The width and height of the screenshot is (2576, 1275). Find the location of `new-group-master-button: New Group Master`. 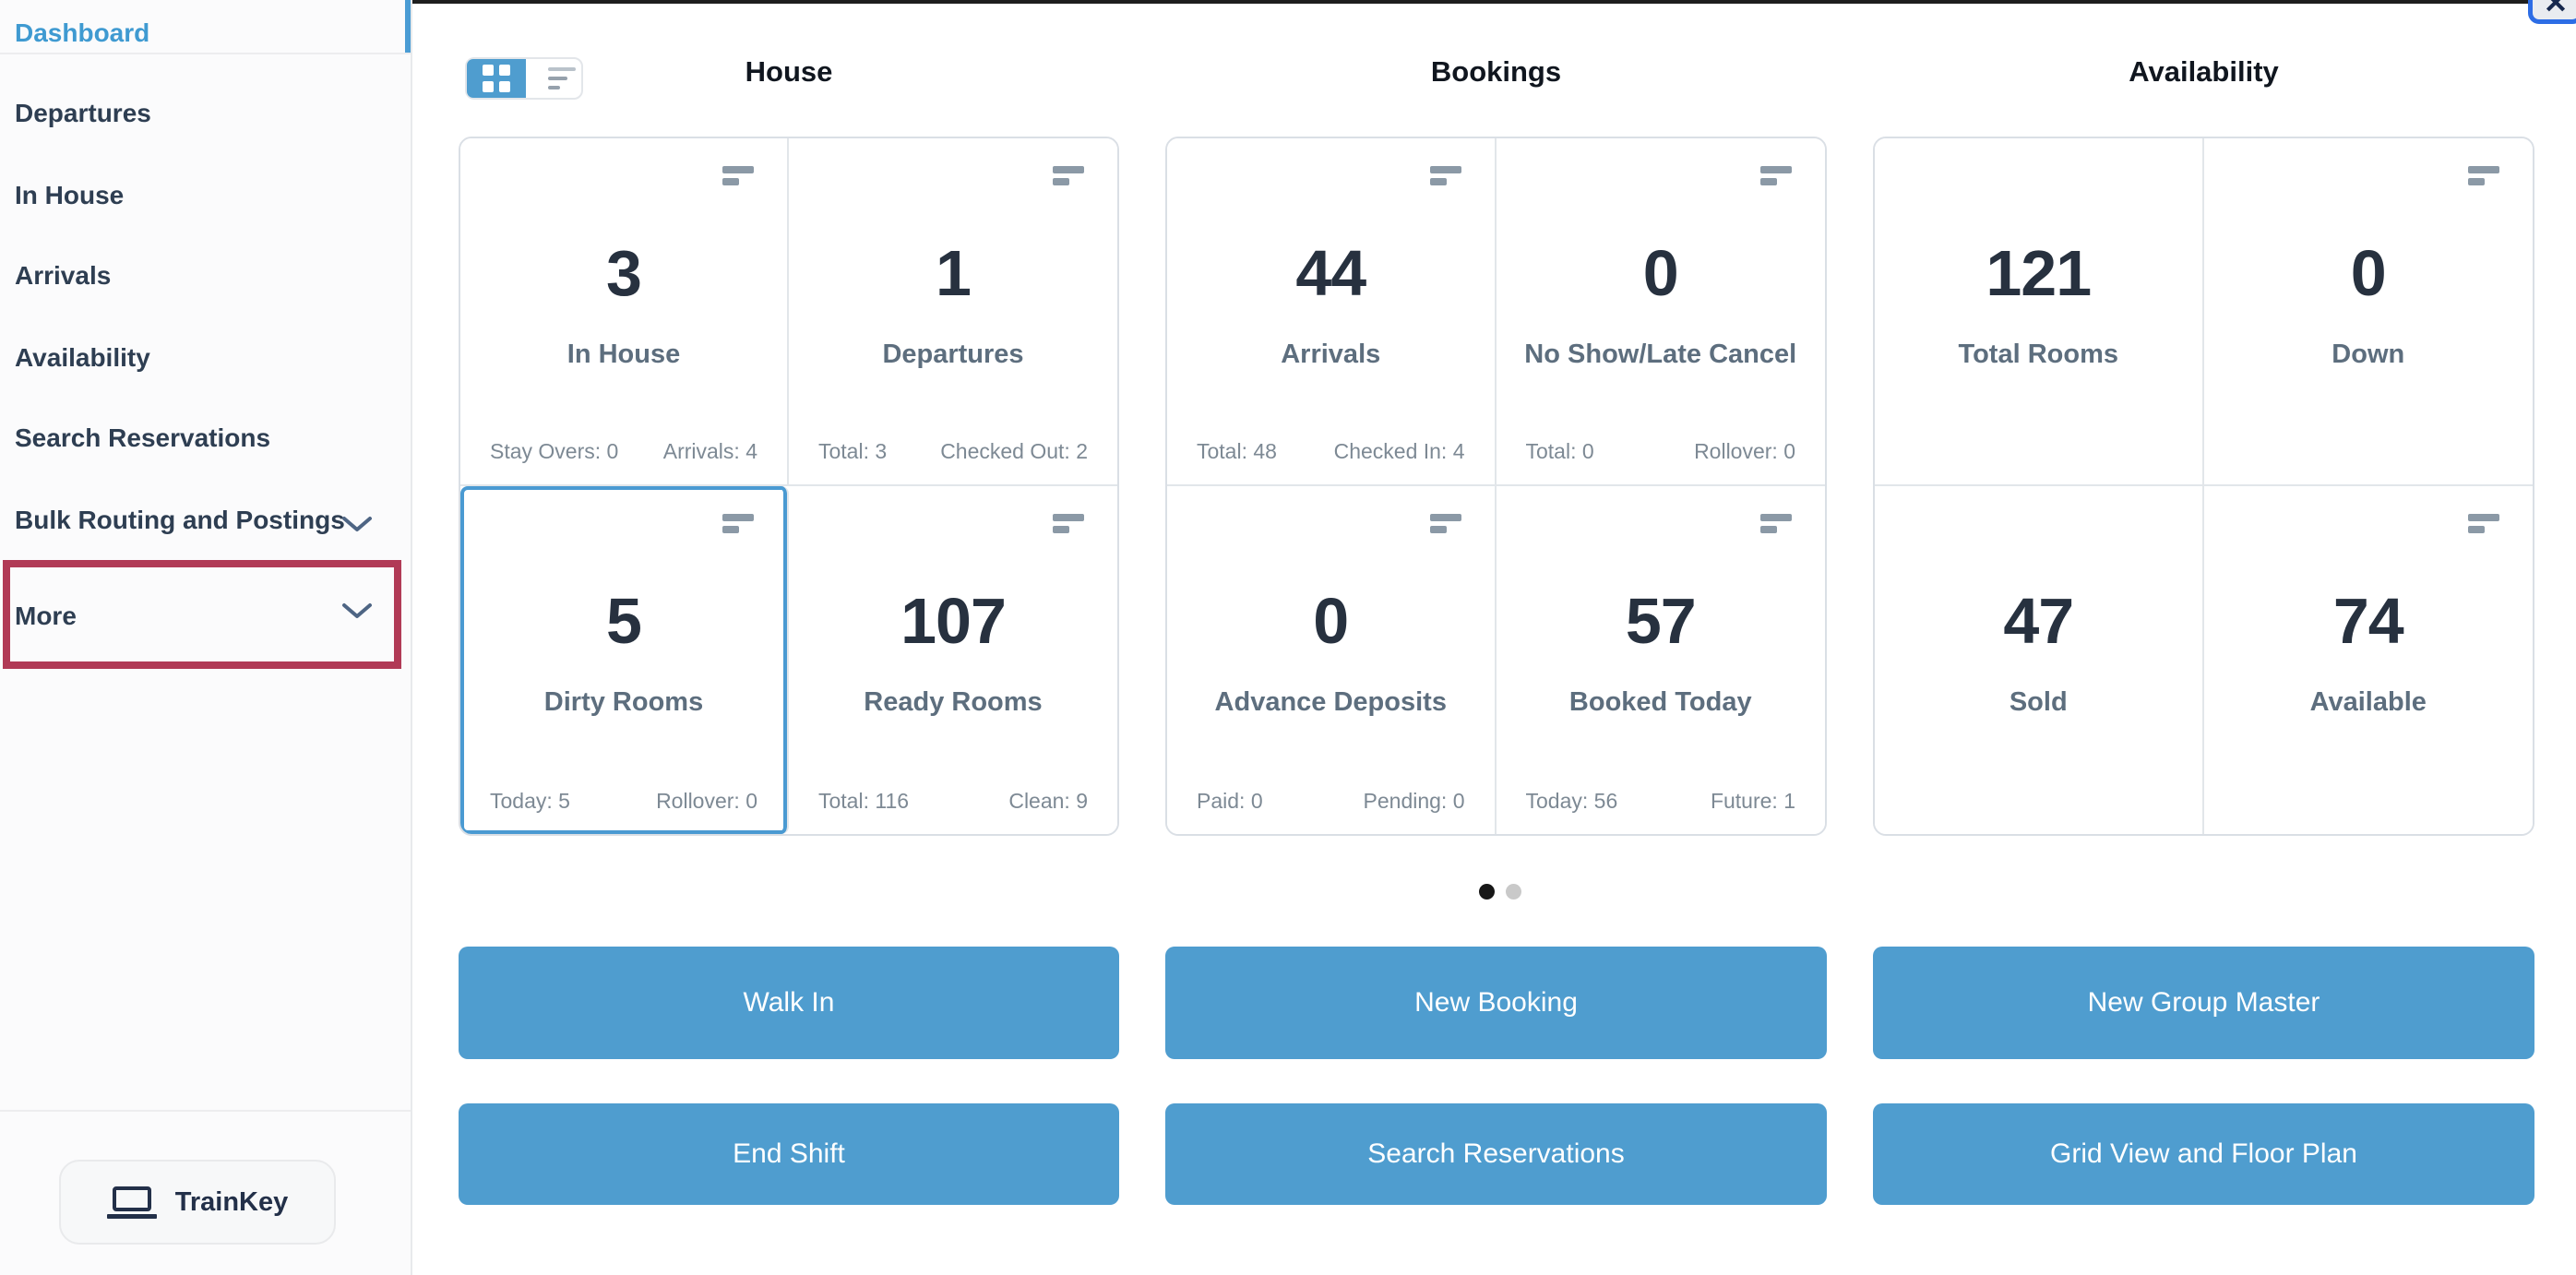

new-group-master-button: New Group Master is located at coordinates (2203, 1003).